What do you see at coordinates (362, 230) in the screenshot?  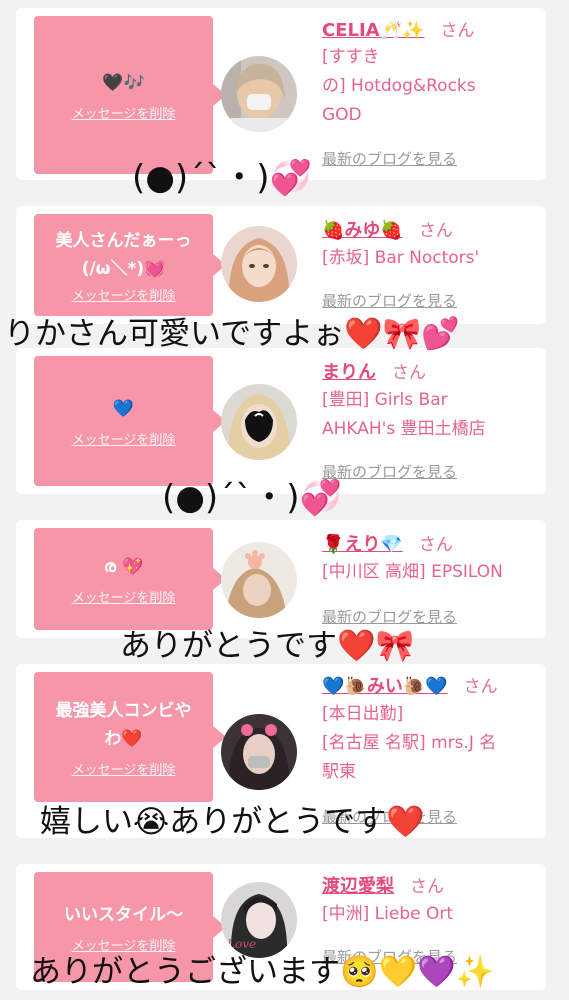 I see `sender-name: 🍓みゆ🍓` at bounding box center [362, 230].